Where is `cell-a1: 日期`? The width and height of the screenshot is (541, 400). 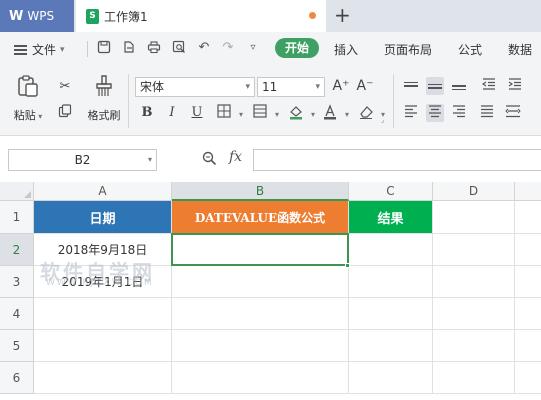 cell-a1: 日期 is located at coordinates (103, 217).